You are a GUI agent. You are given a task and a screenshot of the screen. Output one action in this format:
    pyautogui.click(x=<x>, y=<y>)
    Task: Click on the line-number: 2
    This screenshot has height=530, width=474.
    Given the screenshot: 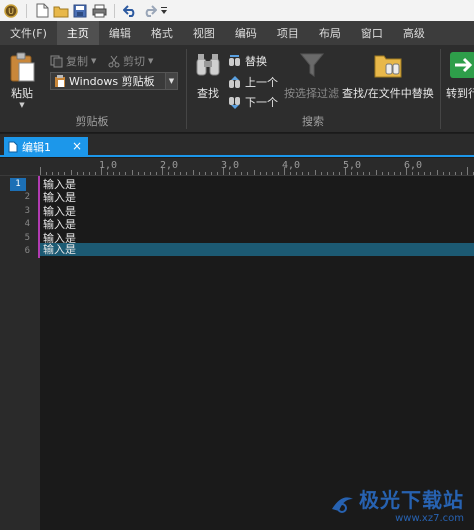 What is the action you would take?
    pyautogui.click(x=27, y=197)
    